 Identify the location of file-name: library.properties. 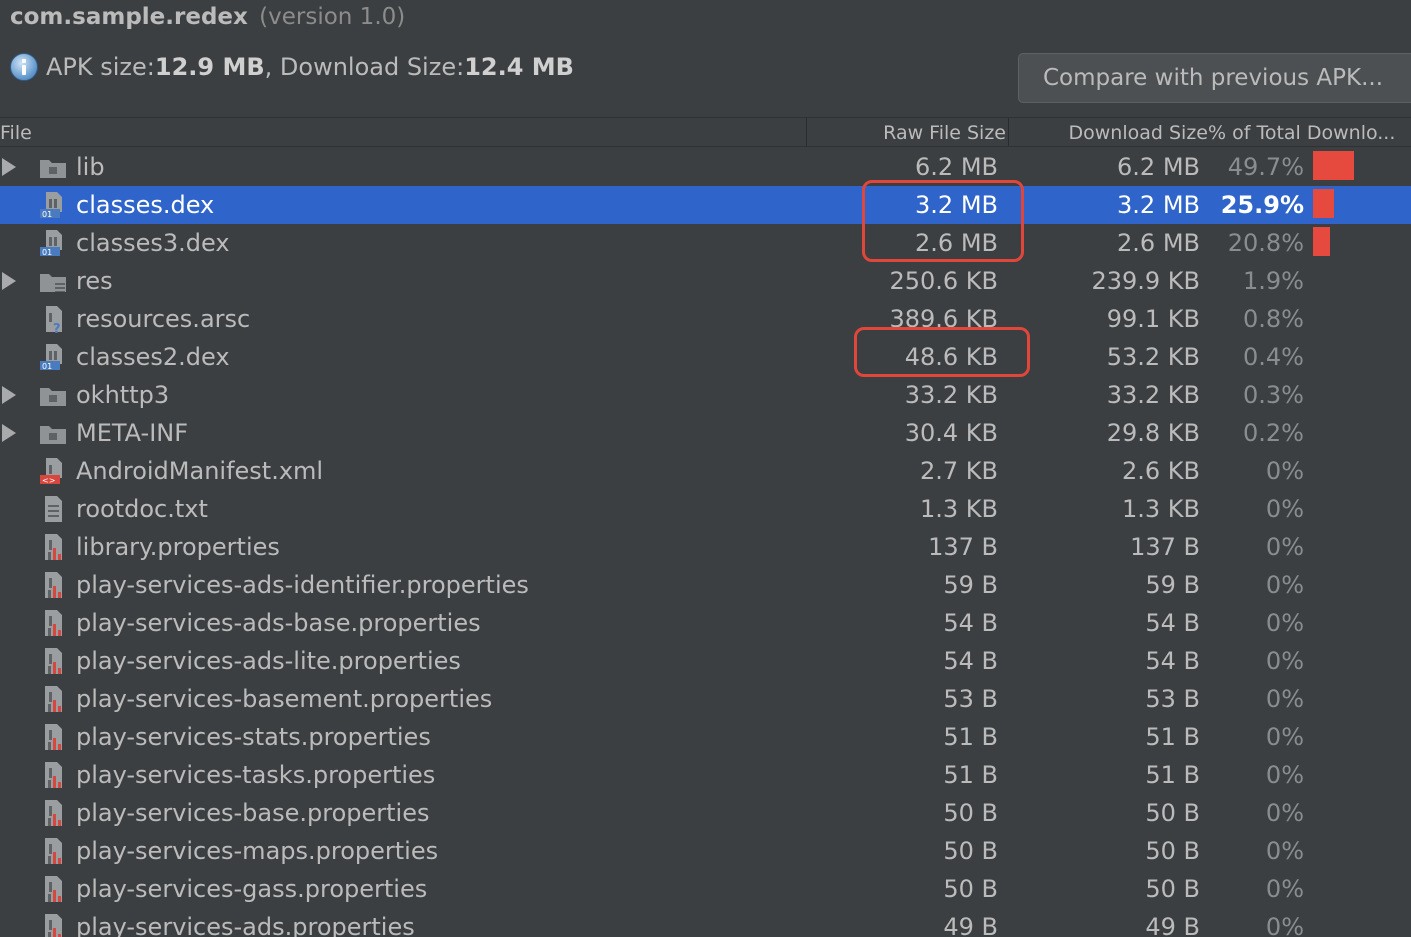
(178, 547).